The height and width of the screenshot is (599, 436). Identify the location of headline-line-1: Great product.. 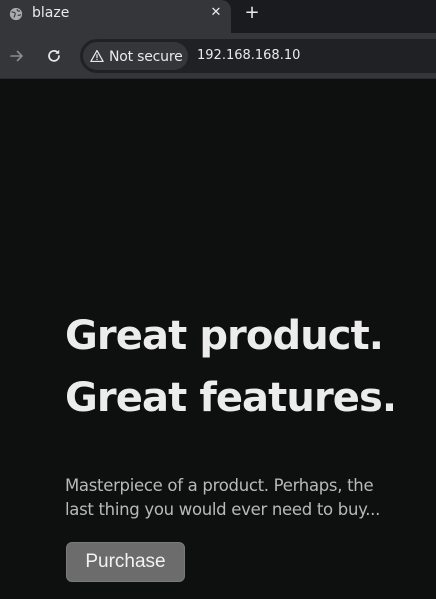
(224, 336).